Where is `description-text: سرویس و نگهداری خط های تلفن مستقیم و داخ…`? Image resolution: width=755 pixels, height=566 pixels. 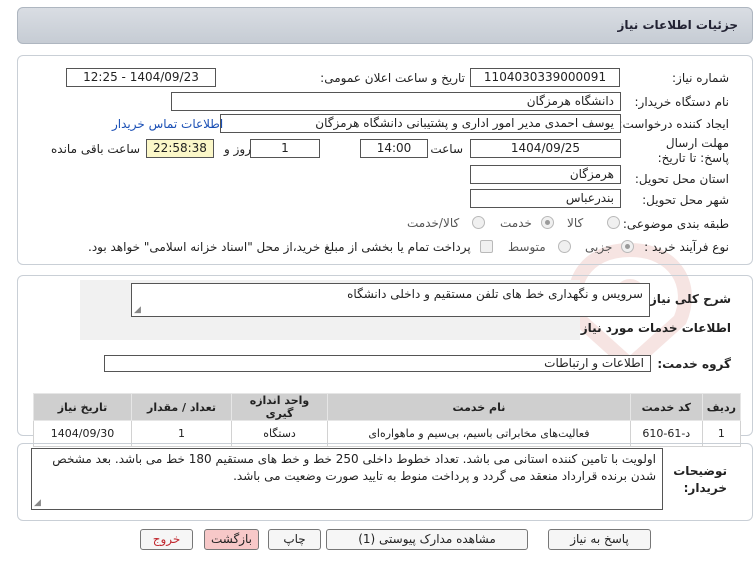 description-text: سرویس و نگهداری خط های تلفن مستقیم و داخ… is located at coordinates (495, 294).